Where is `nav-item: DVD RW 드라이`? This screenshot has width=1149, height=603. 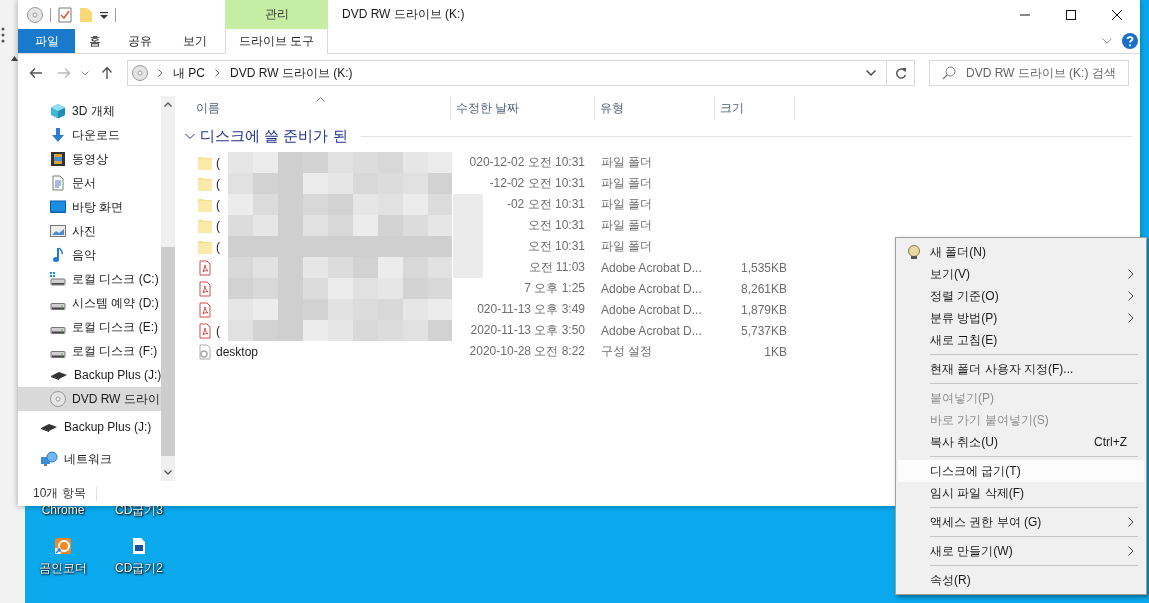
nav-item: DVD RW 드라이 is located at coordinates (90, 399).